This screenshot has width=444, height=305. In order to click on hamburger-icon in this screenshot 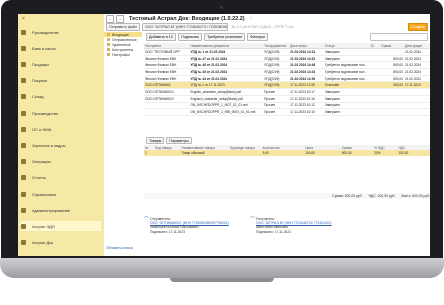, I will do `click(23, 32)`.